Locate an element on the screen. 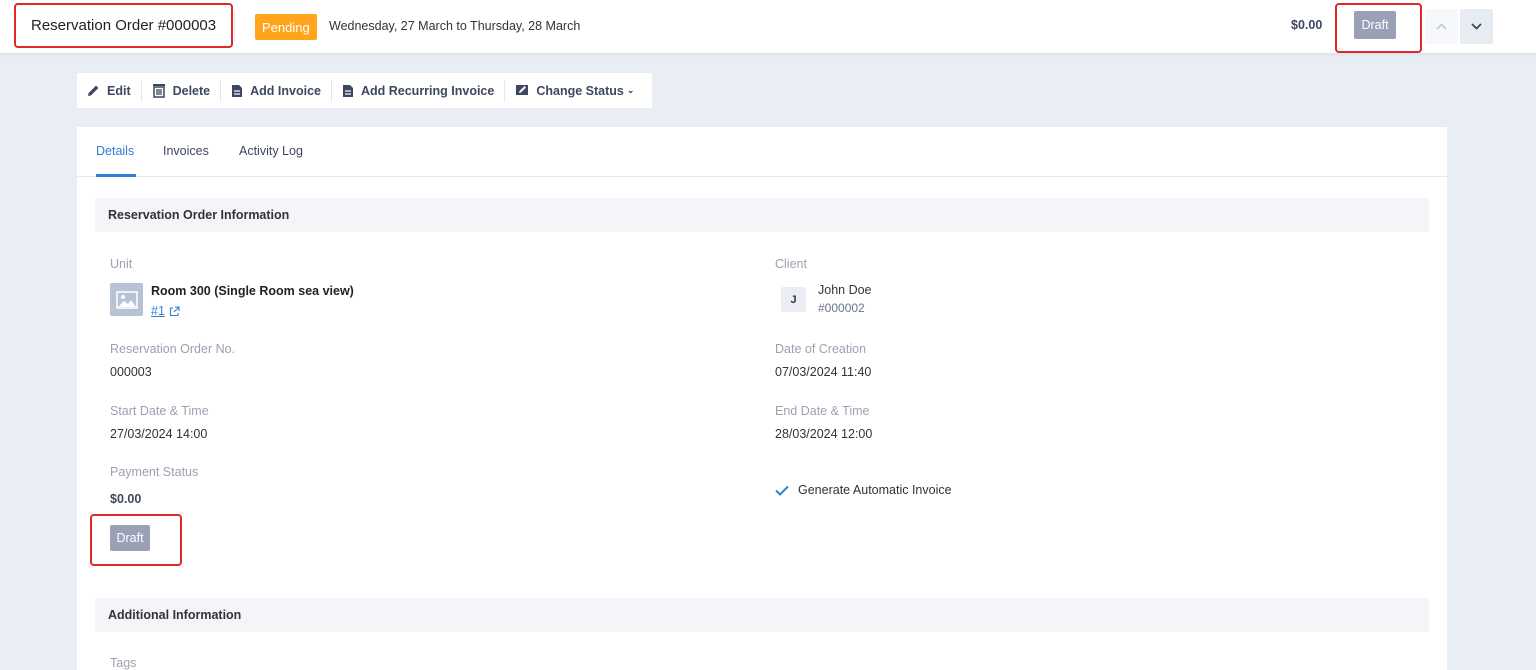 This screenshot has height=670, width=1536. payment-status-badge: Draft is located at coordinates (130, 538).